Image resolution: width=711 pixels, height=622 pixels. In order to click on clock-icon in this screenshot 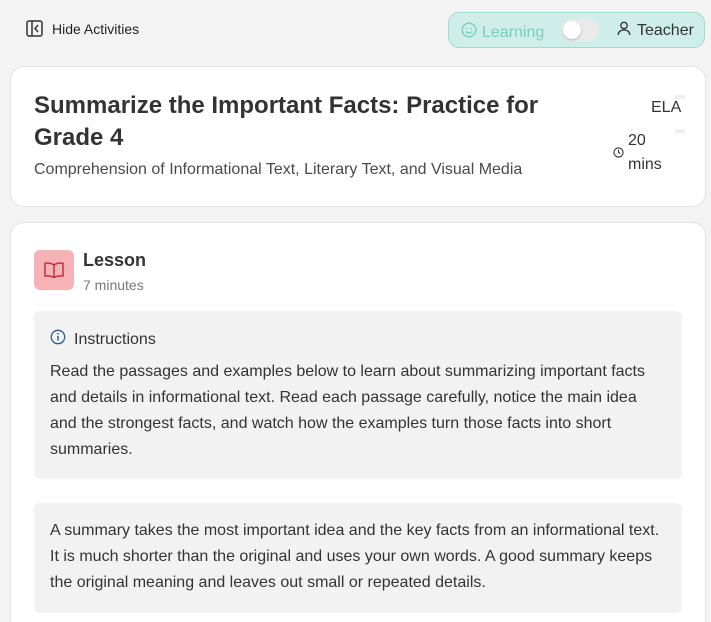, I will do `click(618, 146)`.